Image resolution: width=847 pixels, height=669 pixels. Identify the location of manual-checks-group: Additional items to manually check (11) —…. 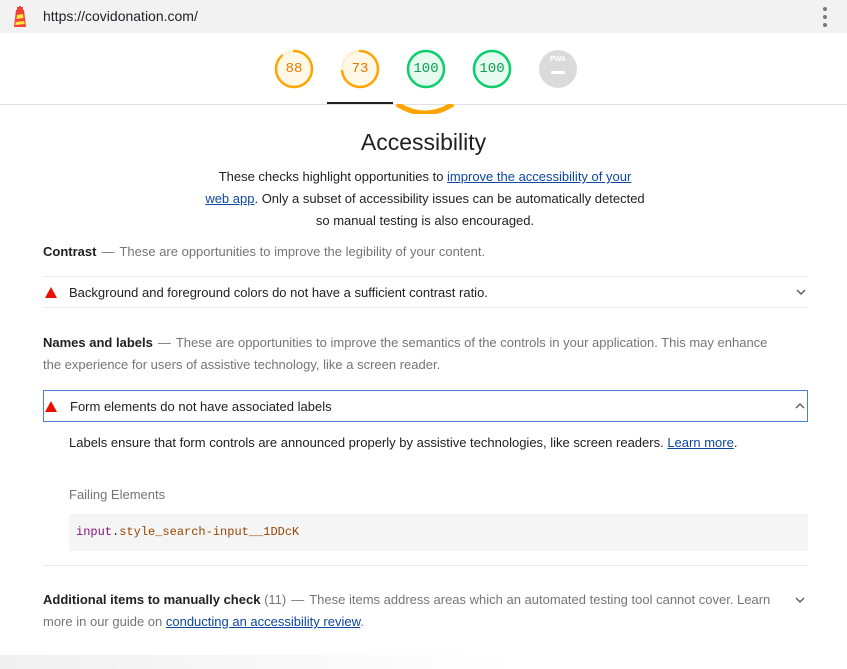
(410, 611).